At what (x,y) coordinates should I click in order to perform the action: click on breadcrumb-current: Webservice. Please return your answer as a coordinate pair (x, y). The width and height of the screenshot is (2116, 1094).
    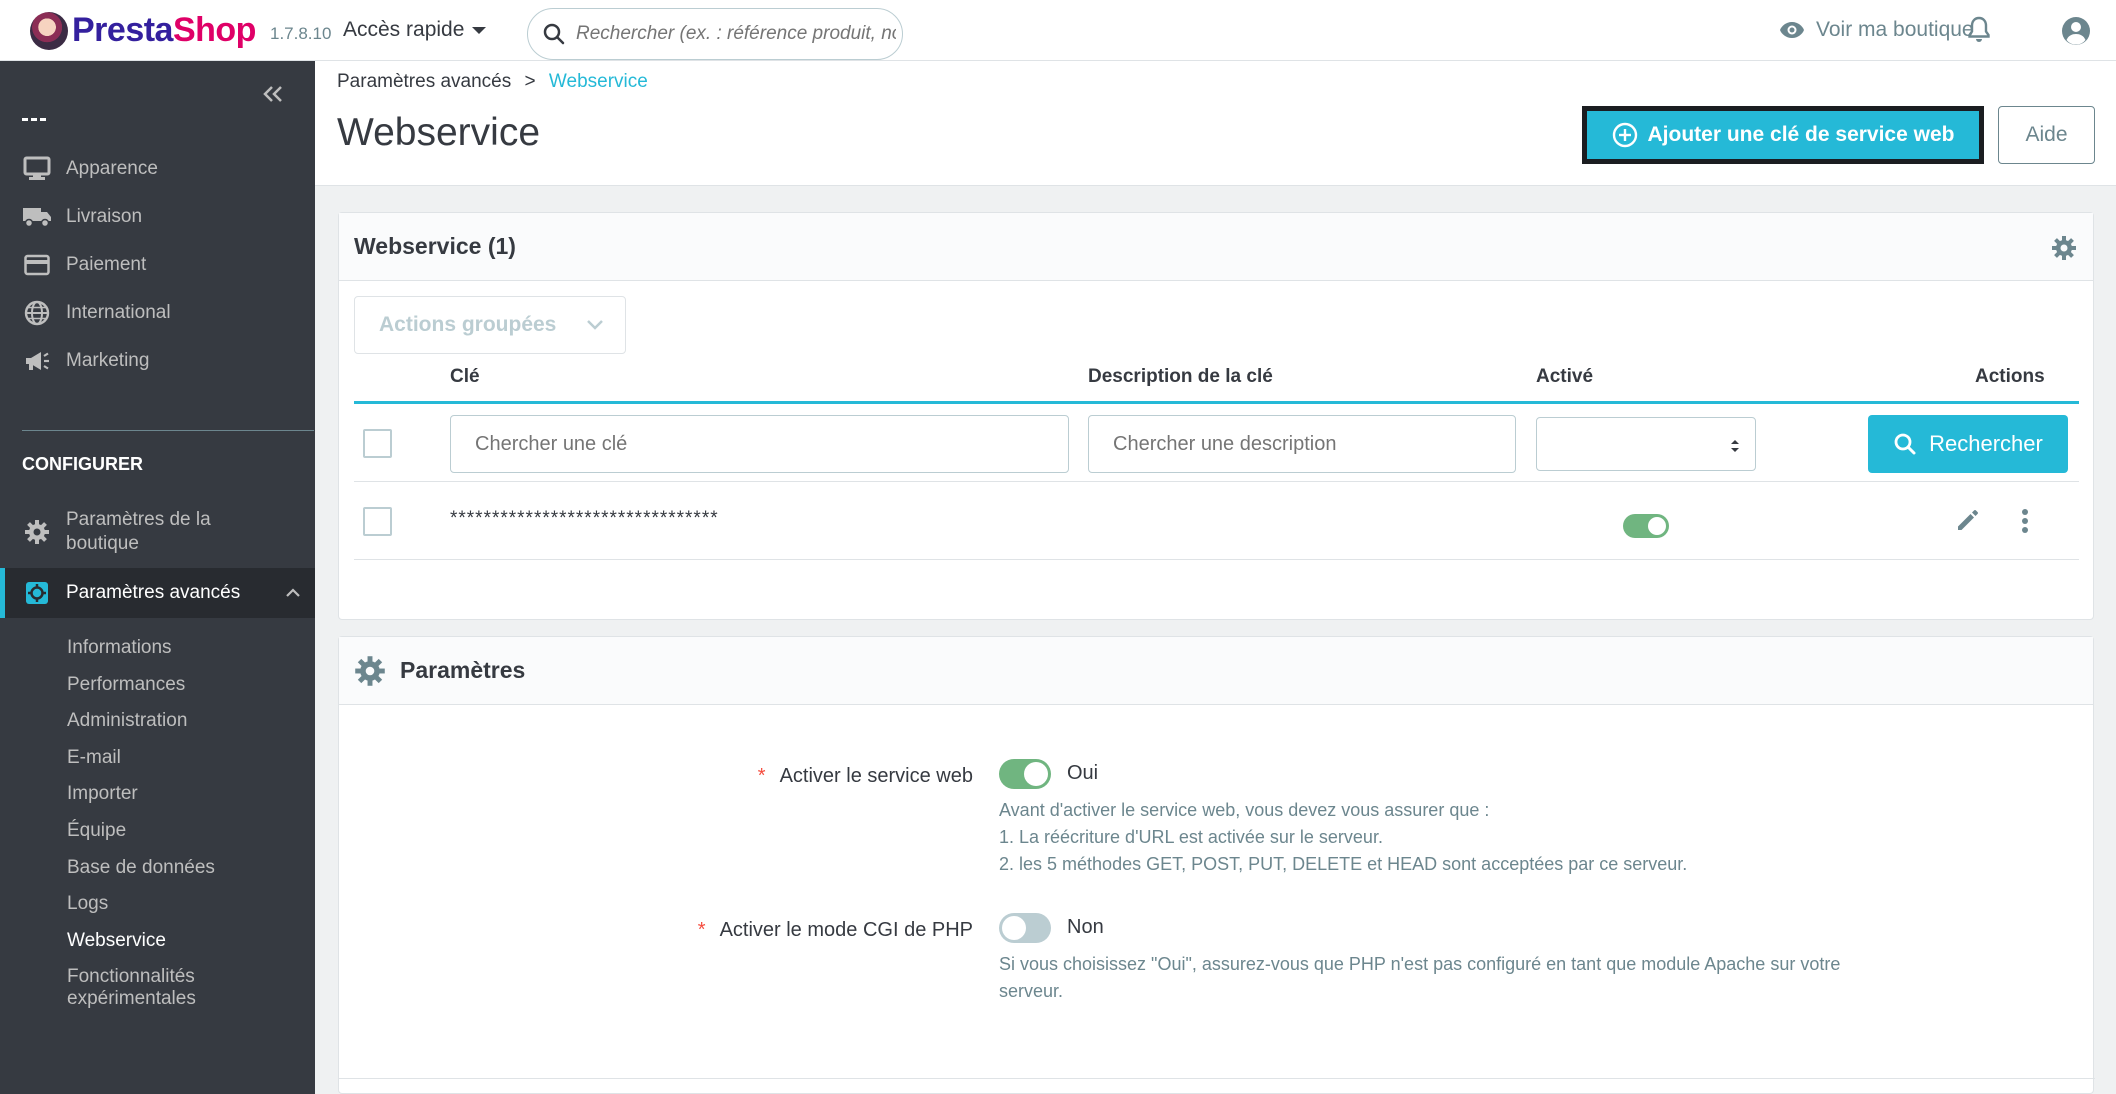
    Looking at the image, I should click on (598, 81).